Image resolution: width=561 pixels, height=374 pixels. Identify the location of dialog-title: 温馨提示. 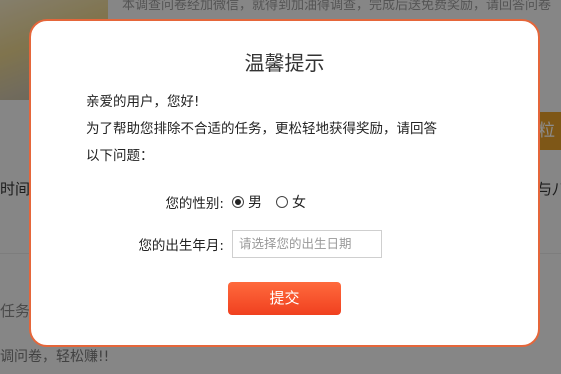
(284, 63).